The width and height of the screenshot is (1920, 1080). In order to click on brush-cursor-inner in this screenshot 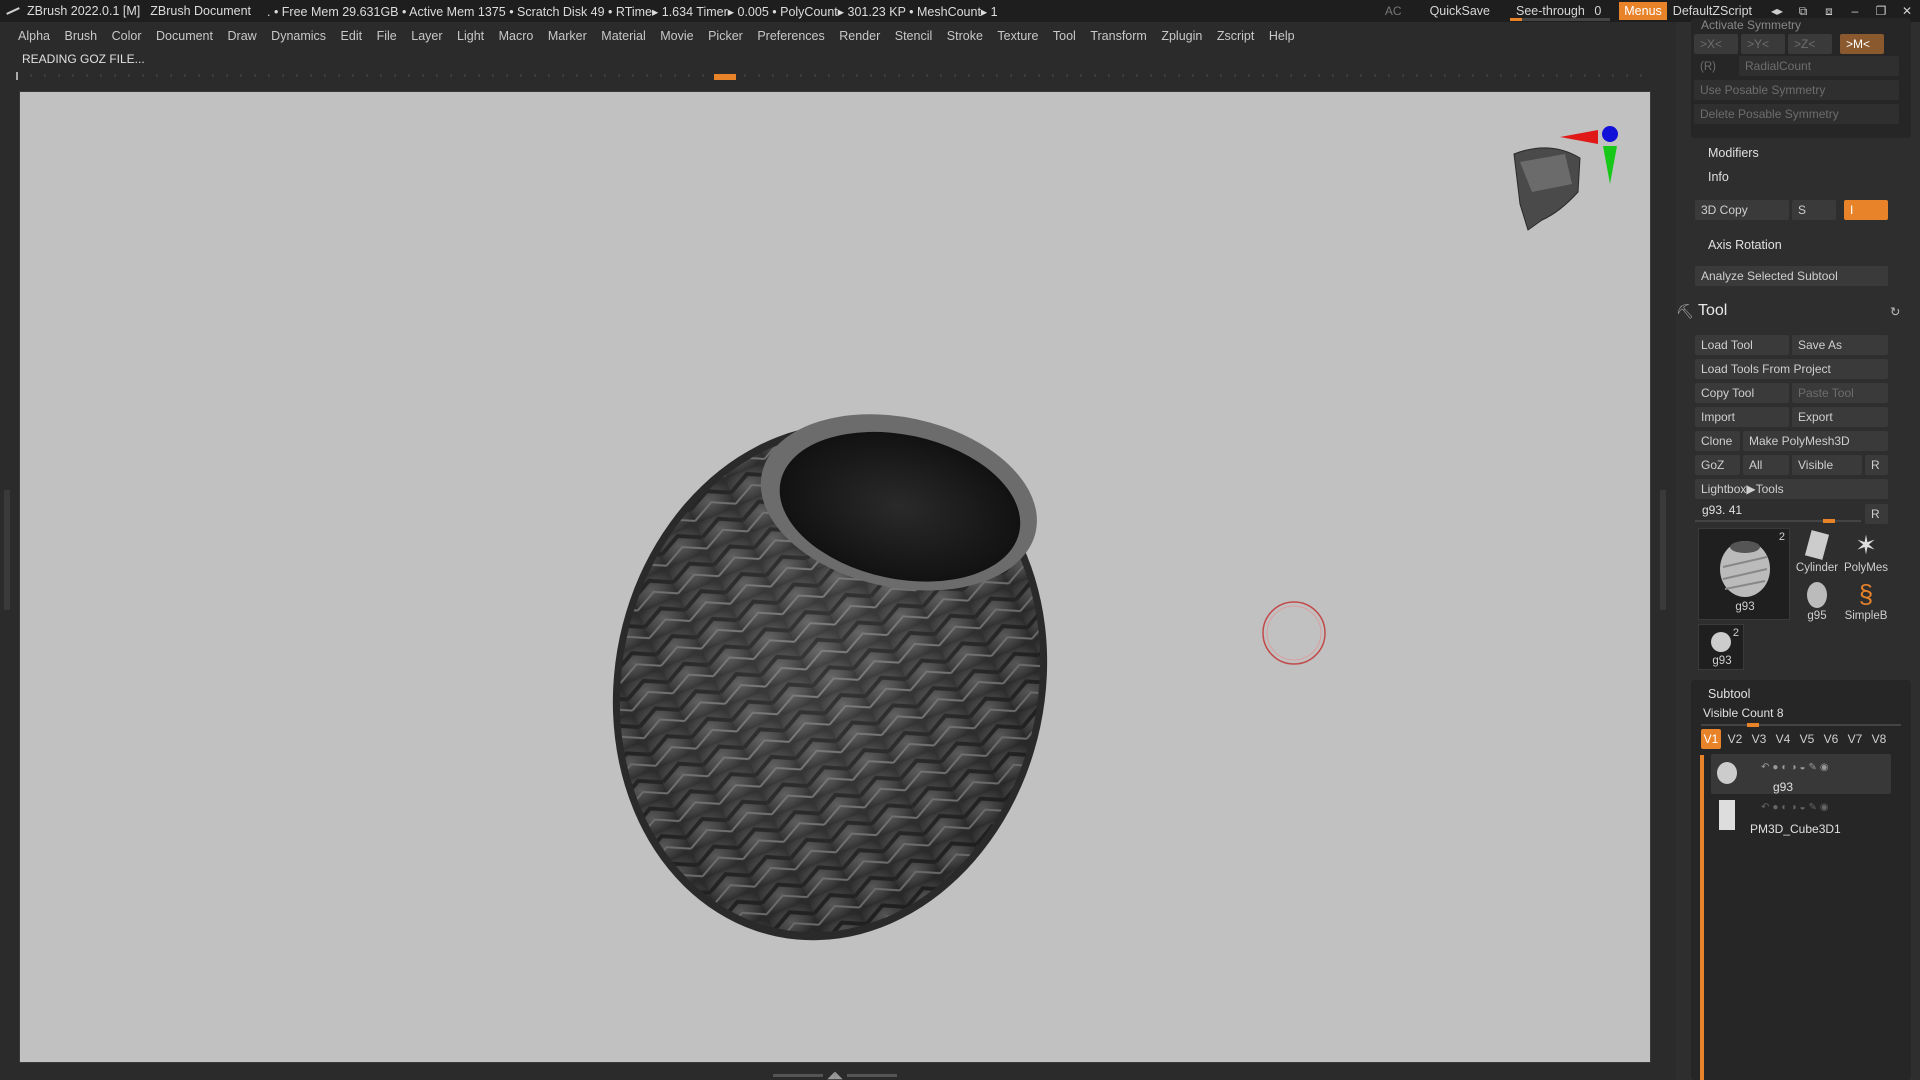, I will do `click(1294, 633)`.